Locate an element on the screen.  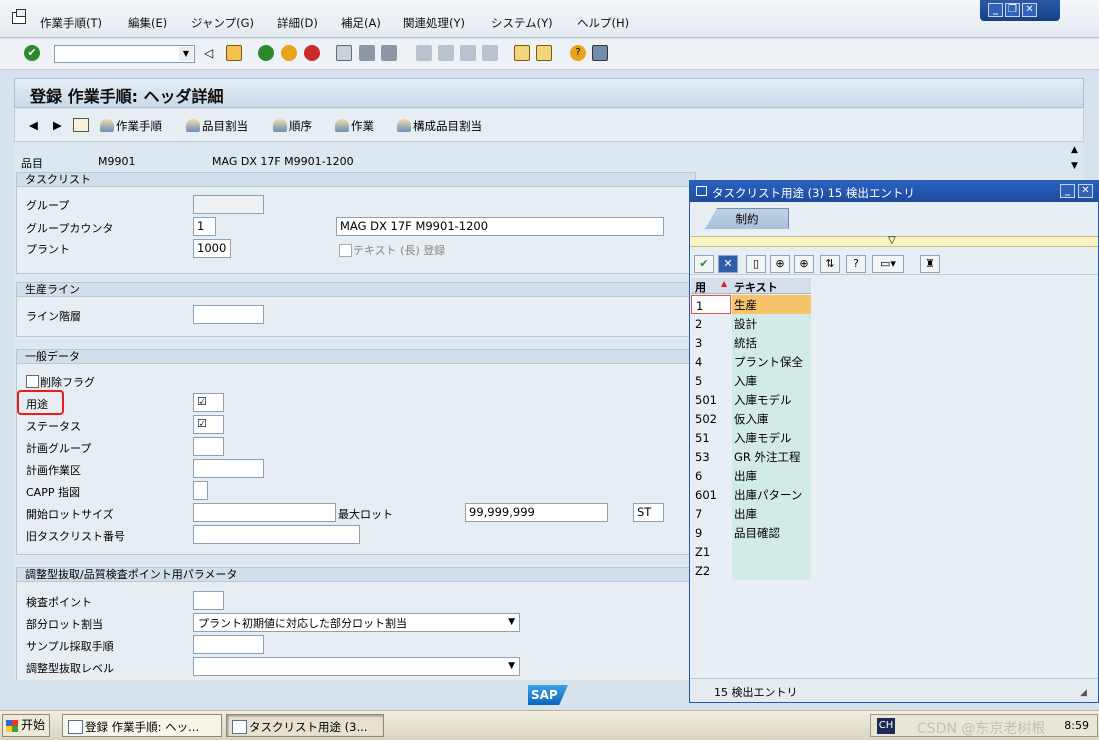
group-field is located at coordinates (228, 204).